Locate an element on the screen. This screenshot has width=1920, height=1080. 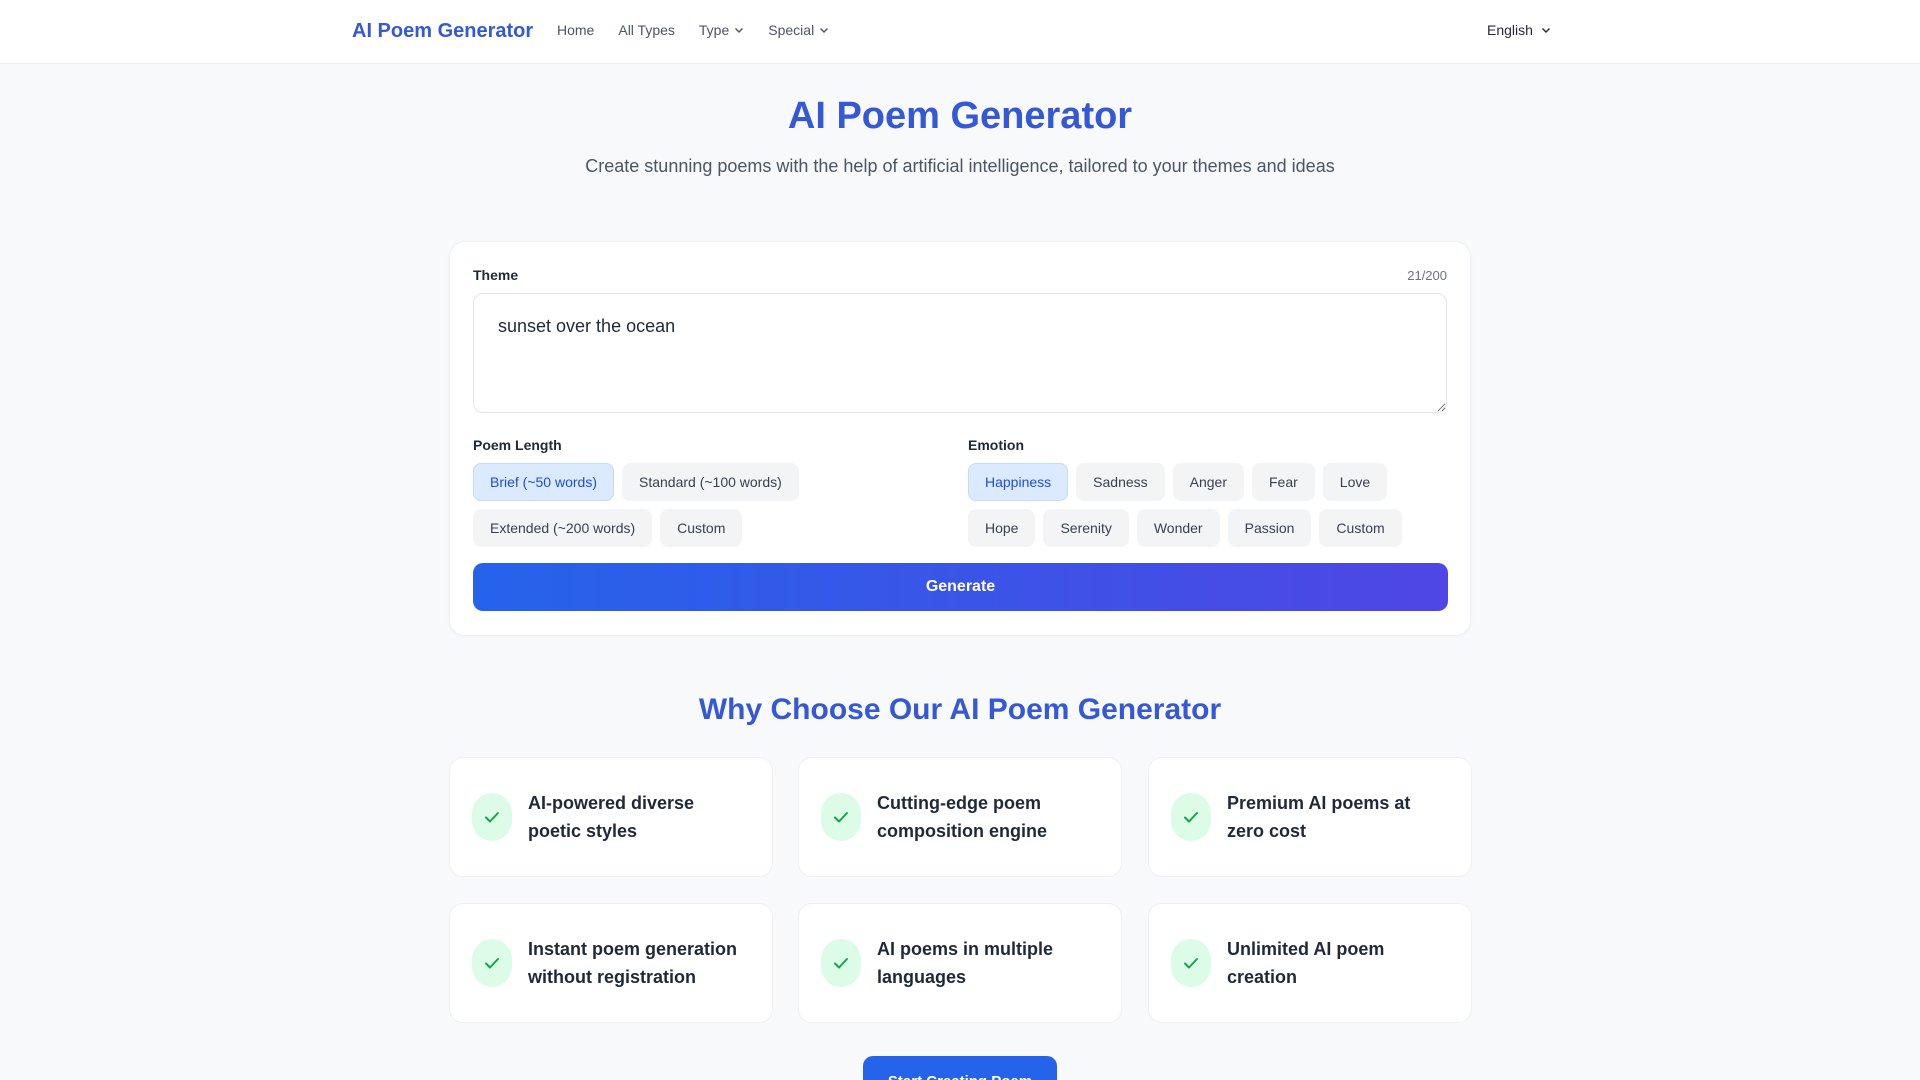
feature-text: Premium AI poems at zero cost is located at coordinates (1319, 817).